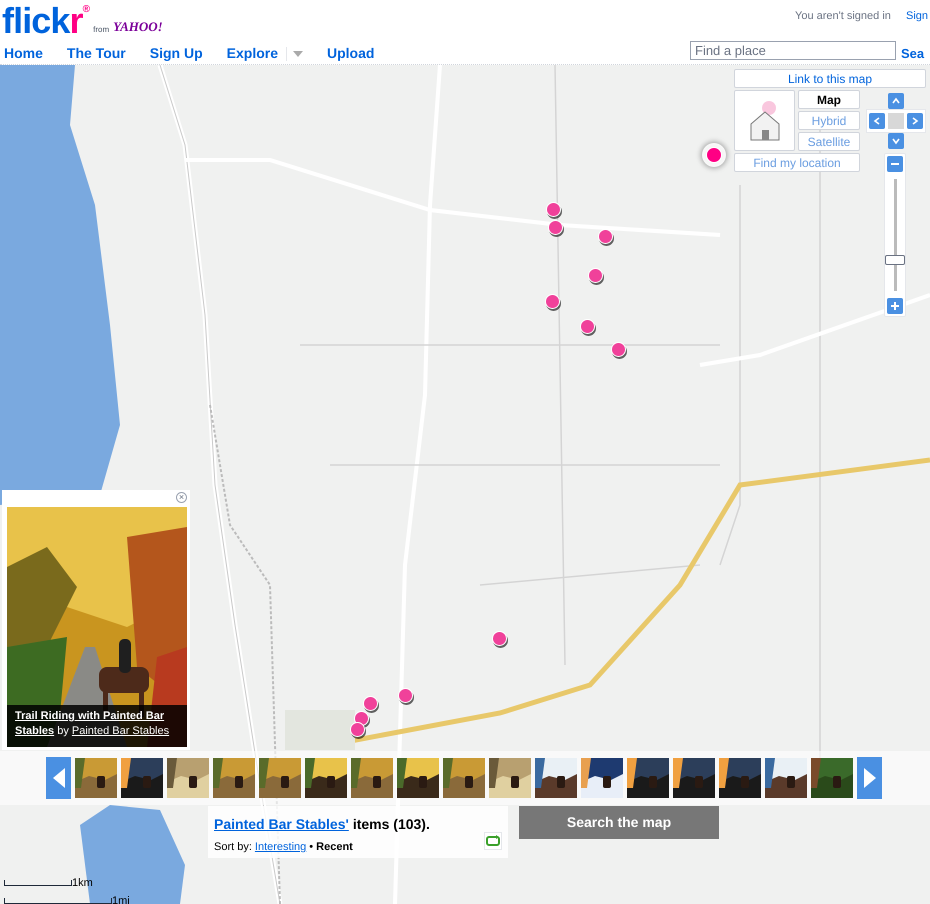 The width and height of the screenshot is (930, 904). What do you see at coordinates (46, 21) in the screenshot?
I see `flickr-logo: flickr®` at bounding box center [46, 21].